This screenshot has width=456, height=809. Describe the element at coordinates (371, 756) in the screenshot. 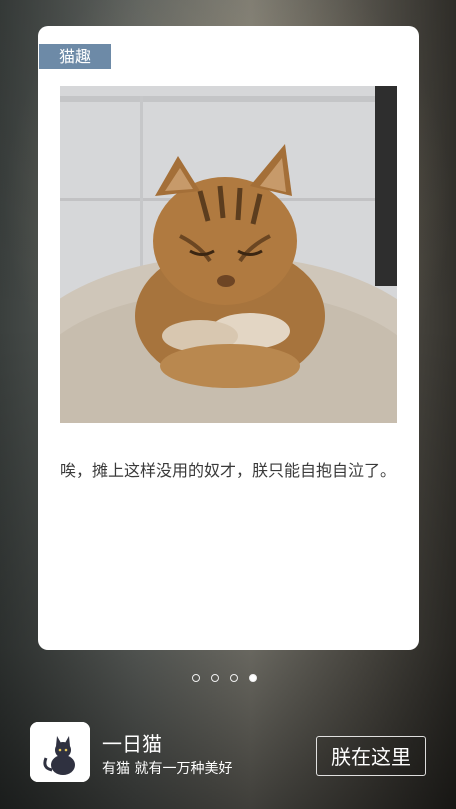

I see `cta-button: 朕在这里` at that location.